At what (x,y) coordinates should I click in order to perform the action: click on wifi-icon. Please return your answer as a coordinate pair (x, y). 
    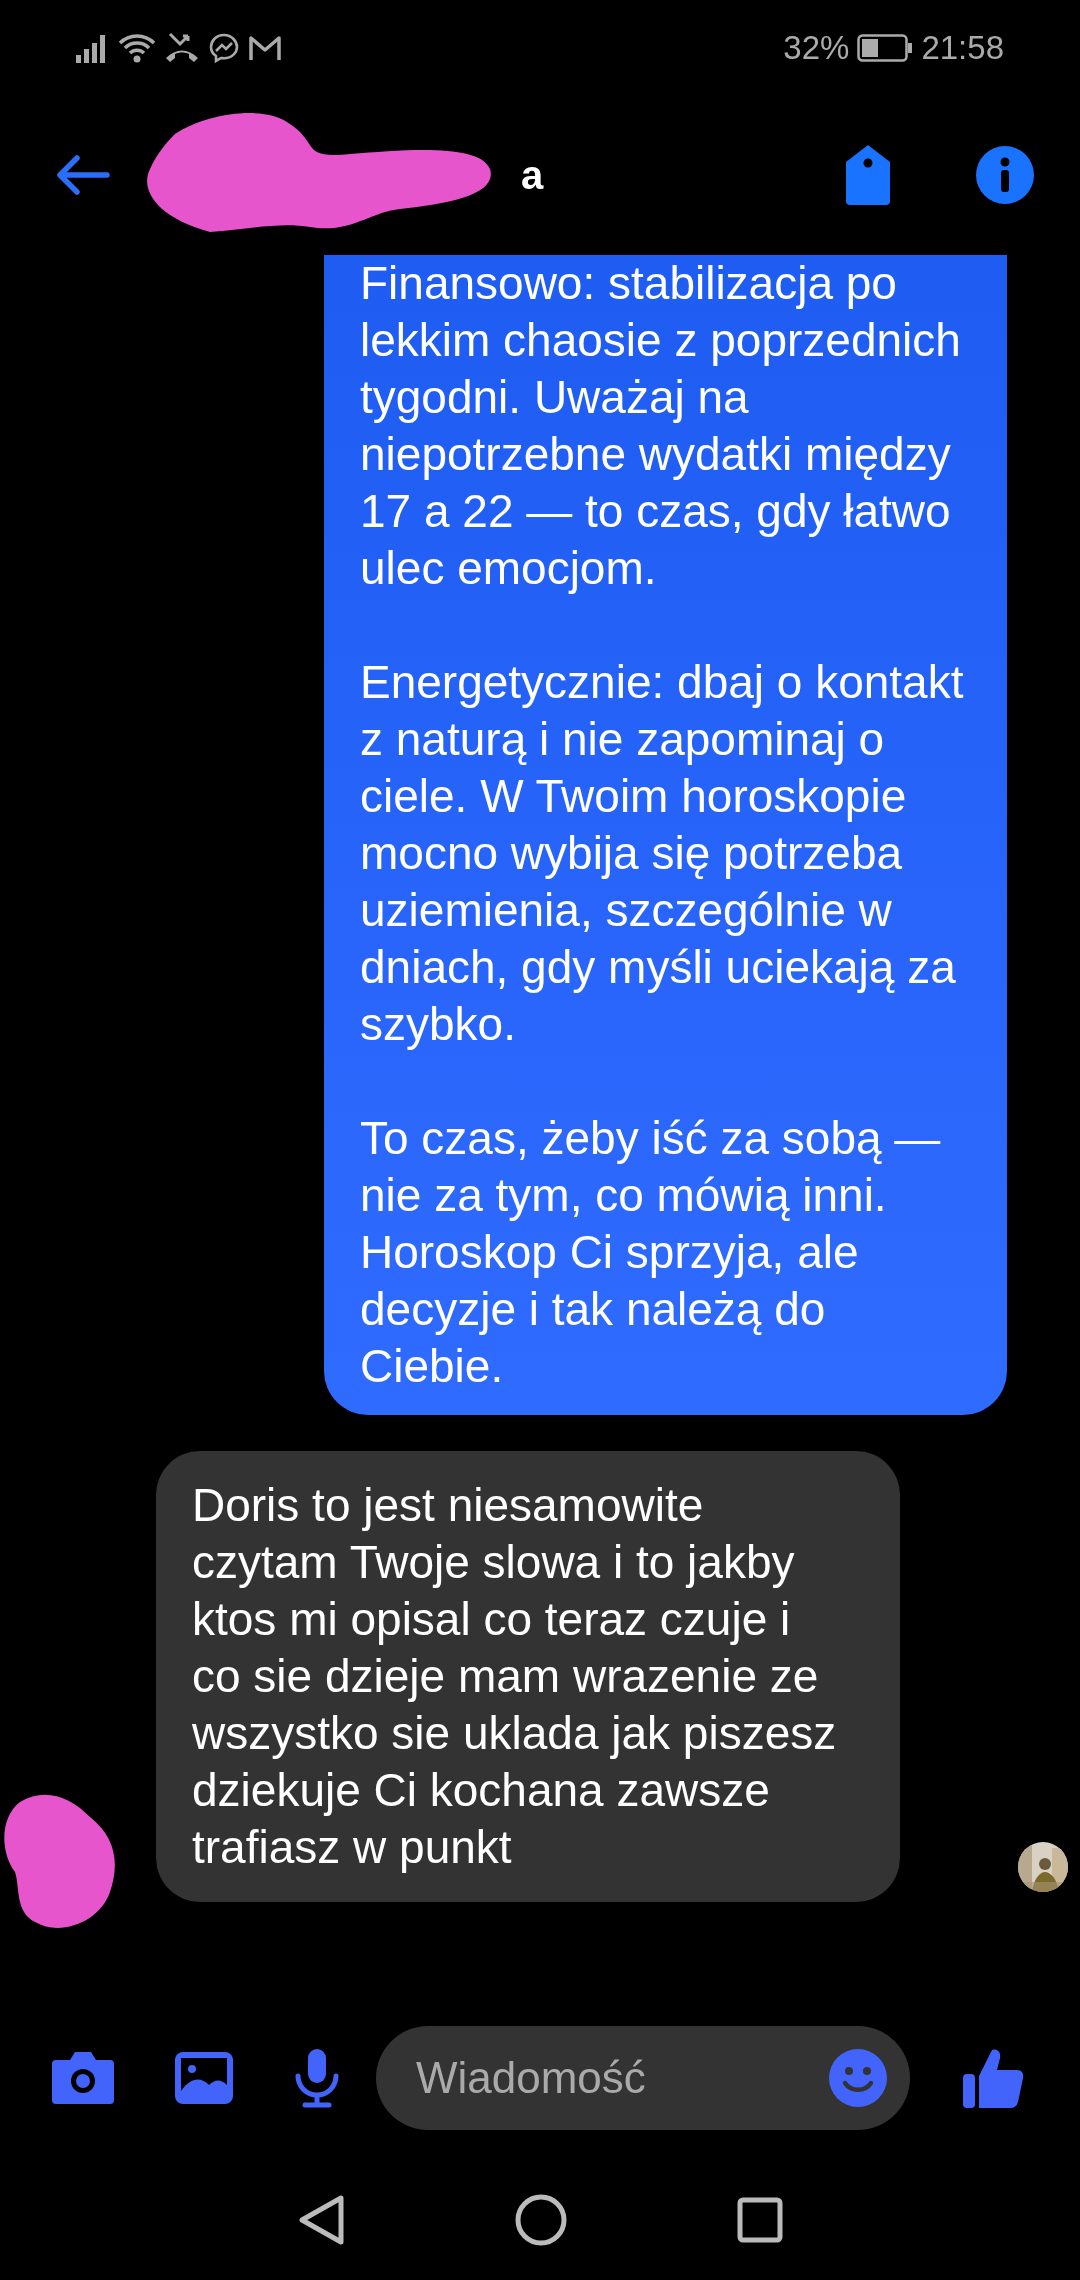
    Looking at the image, I should click on (137, 47).